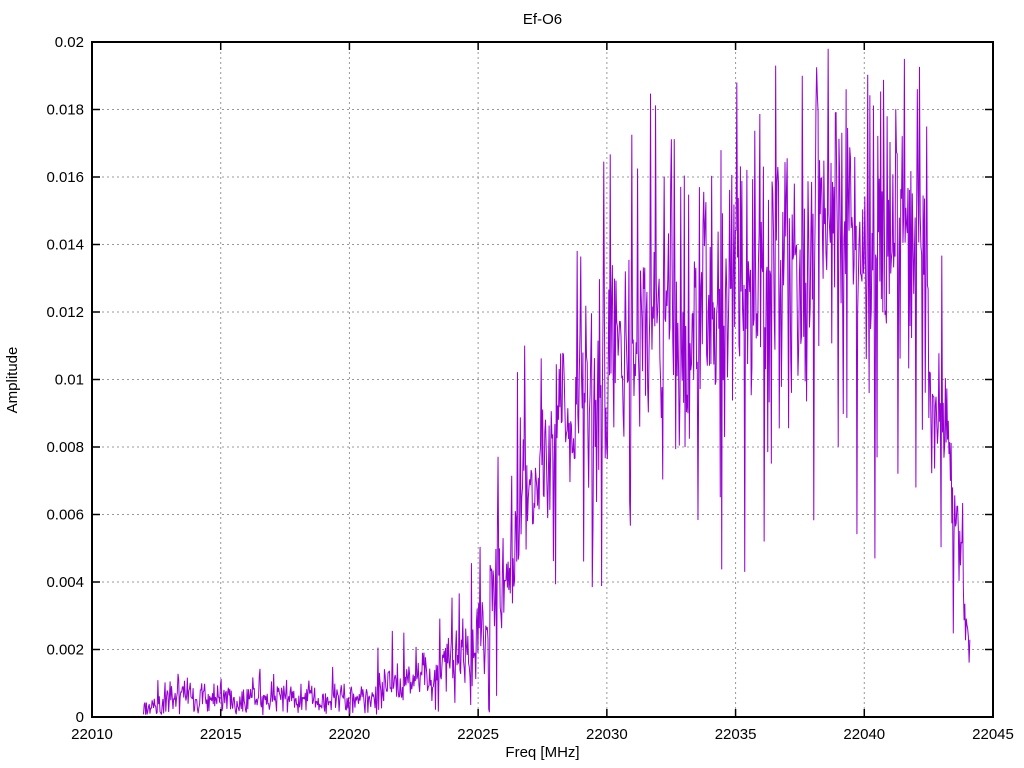 The width and height of the screenshot is (1024, 768). I want to click on x-tick-label: 22025, so click(478, 734).